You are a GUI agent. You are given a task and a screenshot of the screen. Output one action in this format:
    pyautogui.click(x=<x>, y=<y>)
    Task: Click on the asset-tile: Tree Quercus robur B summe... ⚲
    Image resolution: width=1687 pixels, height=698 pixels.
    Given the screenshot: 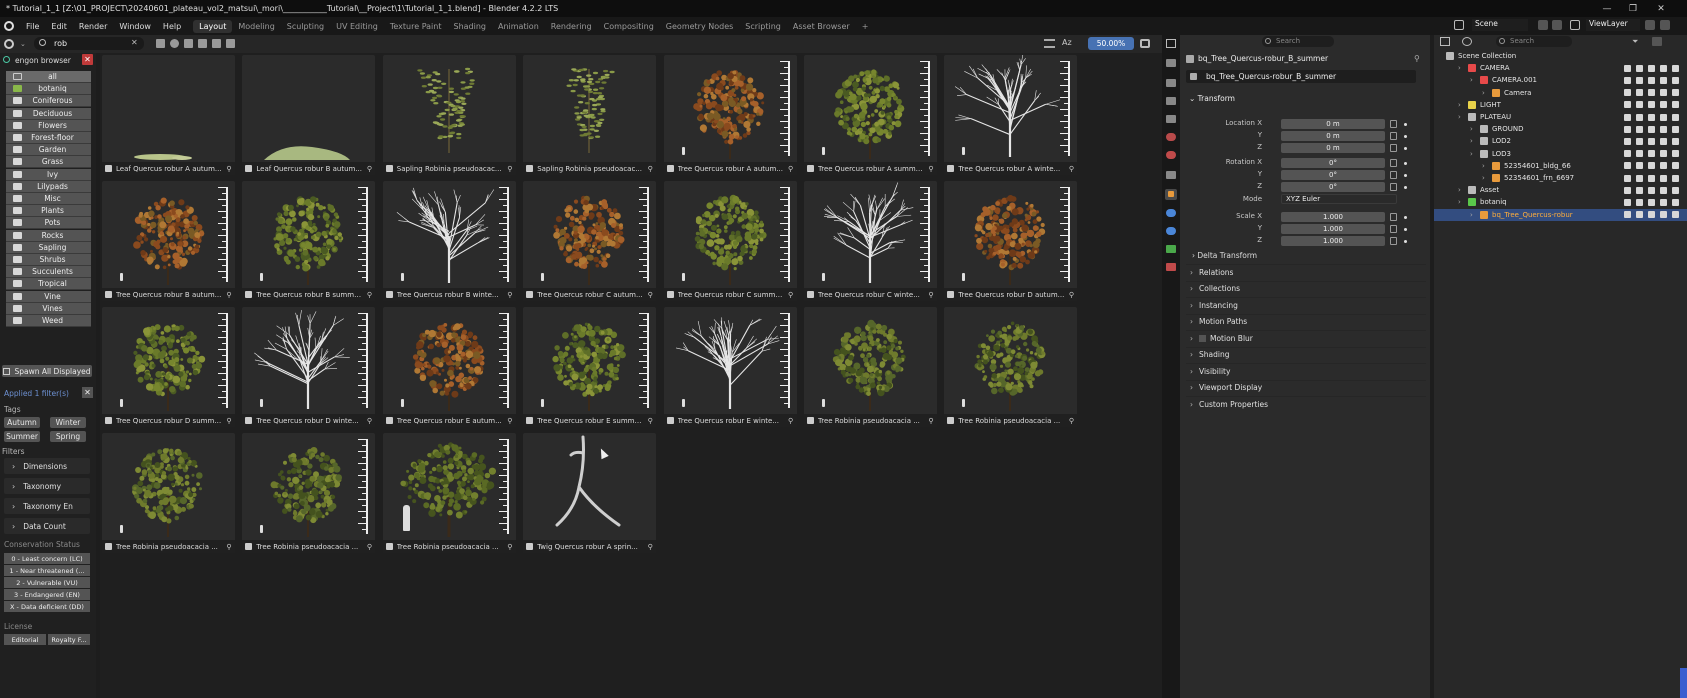 What is the action you would take?
    pyautogui.click(x=309, y=241)
    